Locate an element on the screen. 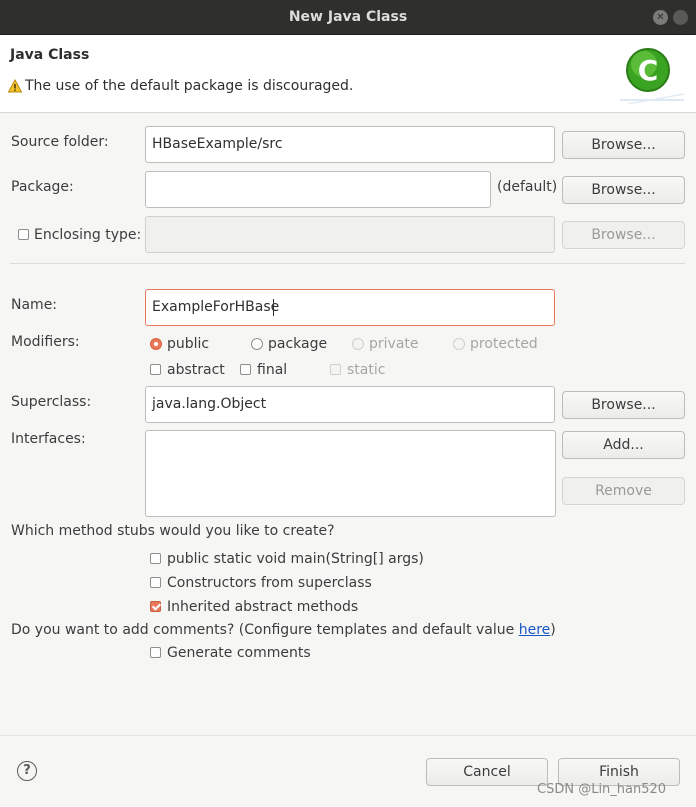  text-caret is located at coordinates (273, 307).